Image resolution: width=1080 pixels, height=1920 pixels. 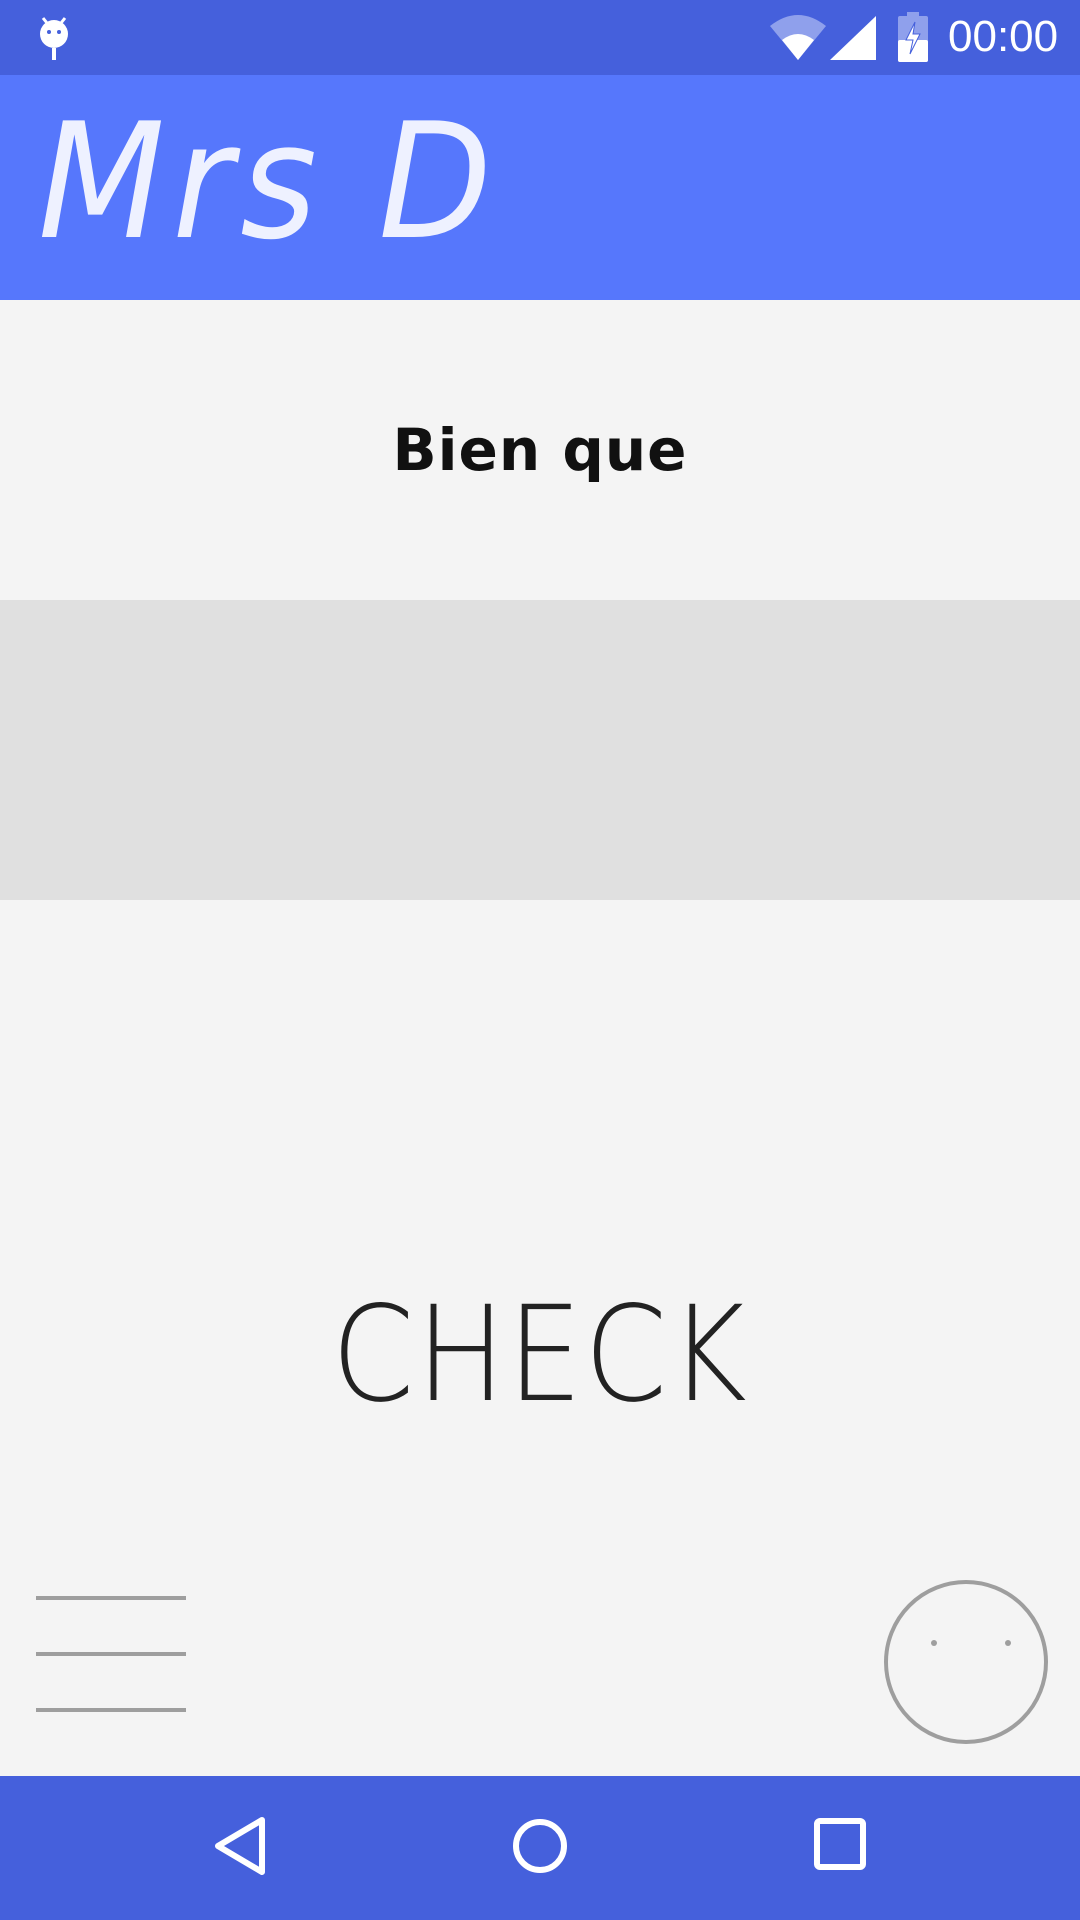 I want to click on hamburger-menu-icon, so click(x=112, y=1661).